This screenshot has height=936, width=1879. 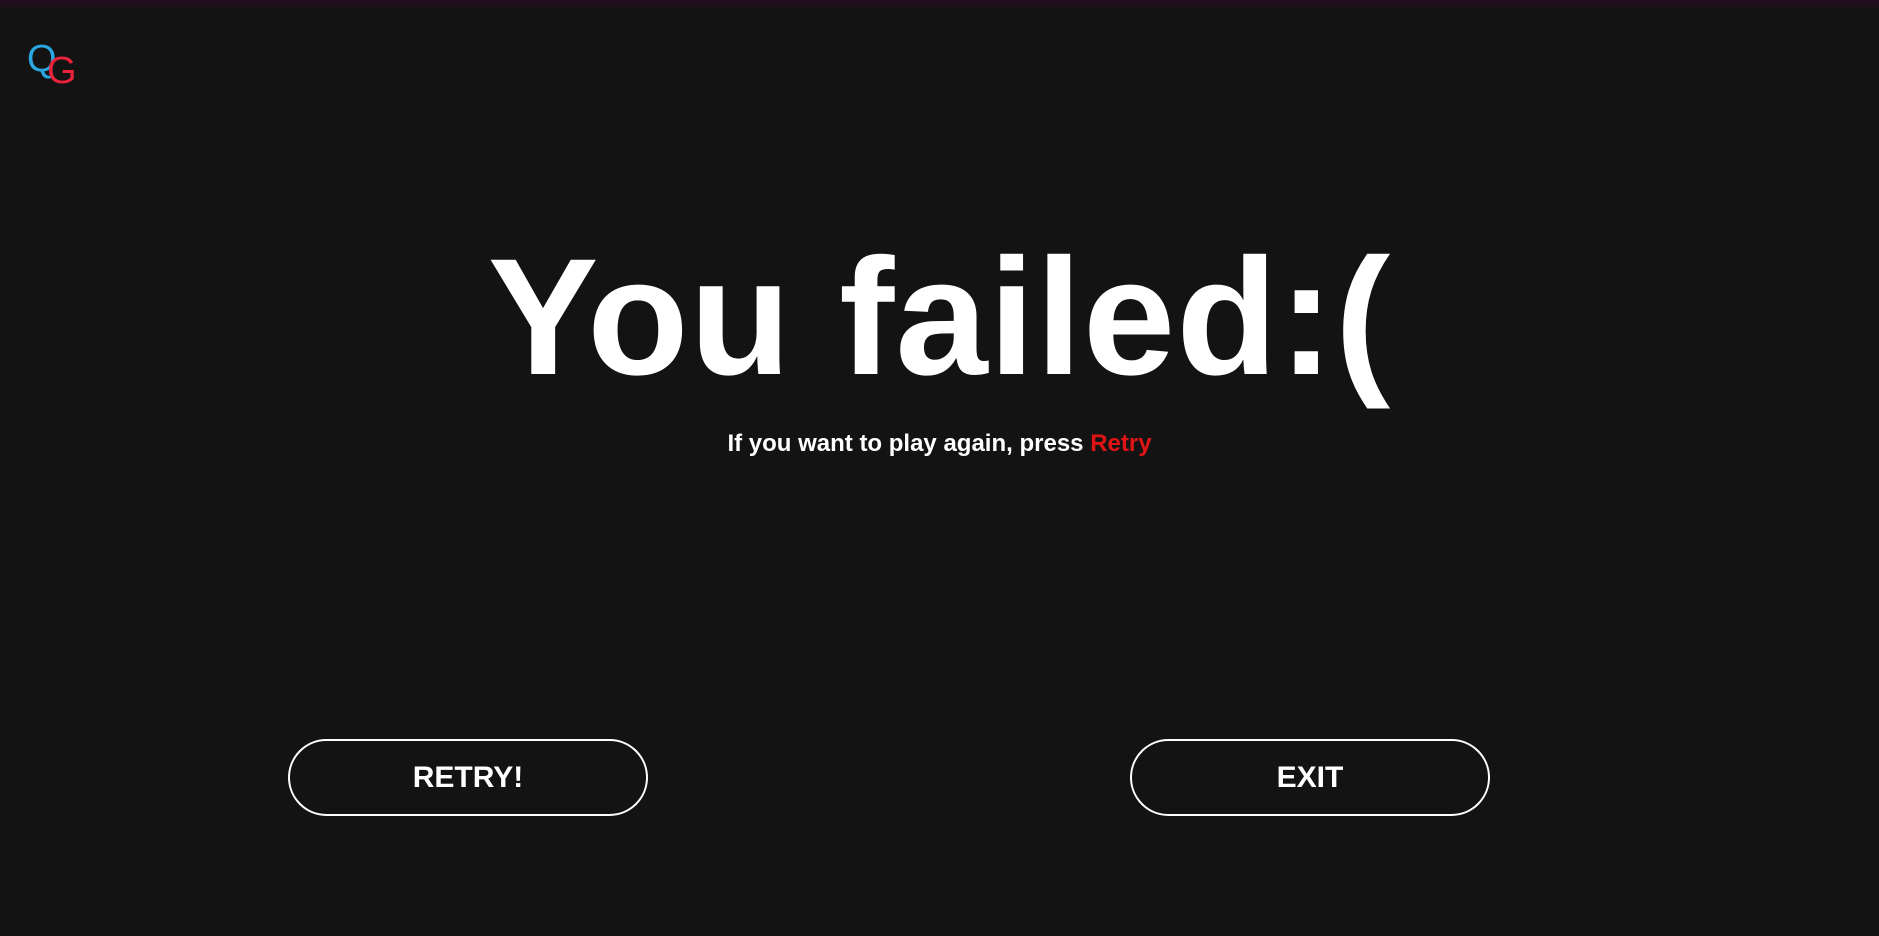 I want to click on exit-button: EXIT, so click(x=1310, y=777).